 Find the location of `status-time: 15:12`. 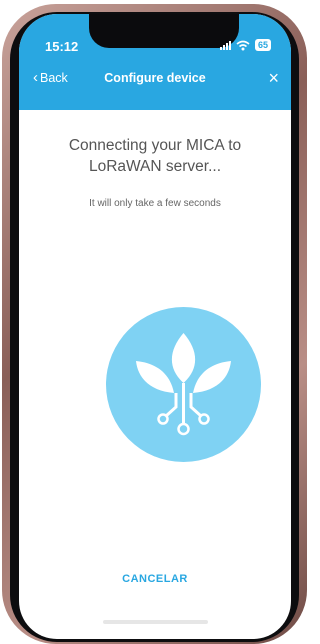

status-time: 15:12 is located at coordinates (62, 46).